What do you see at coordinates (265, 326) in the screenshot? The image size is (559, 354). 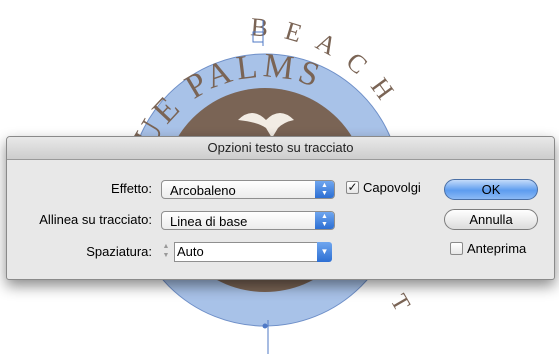 I see `path-anchor-bottom` at bounding box center [265, 326].